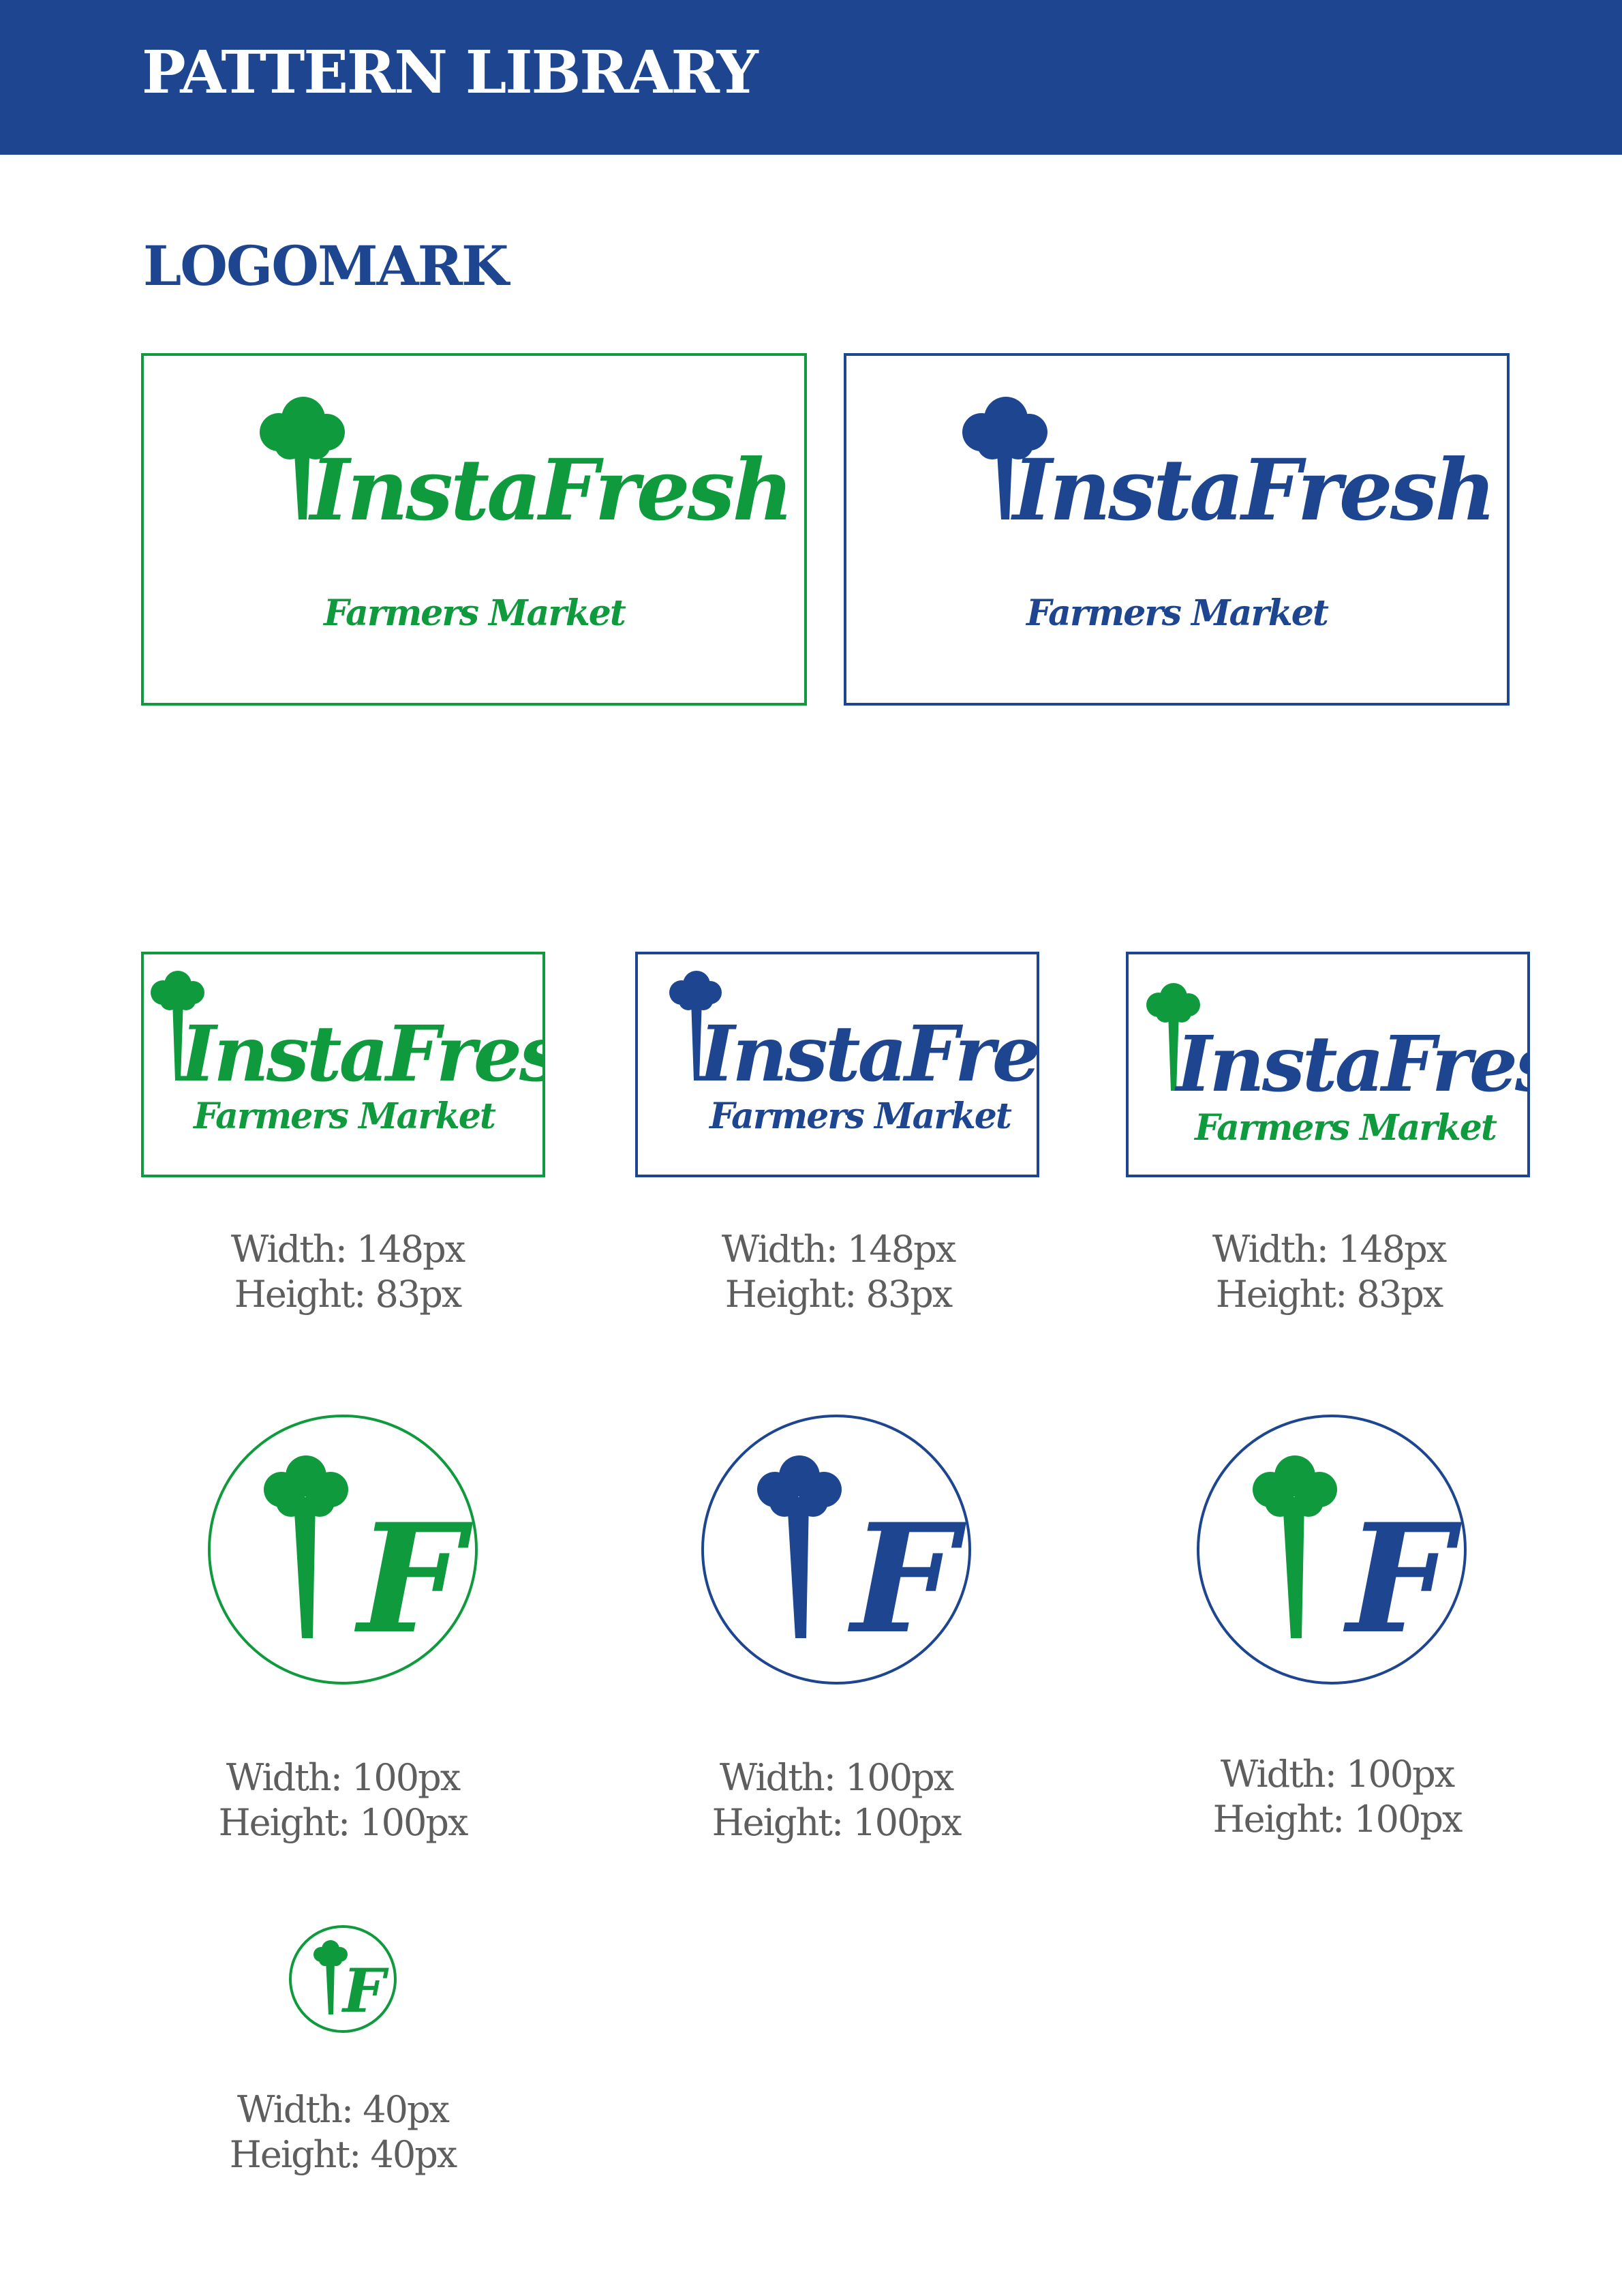 This screenshot has width=1622, height=2296. Describe the element at coordinates (811, 77) in the screenshot. I see `header-bar: PATTERN LIBRARY` at that location.